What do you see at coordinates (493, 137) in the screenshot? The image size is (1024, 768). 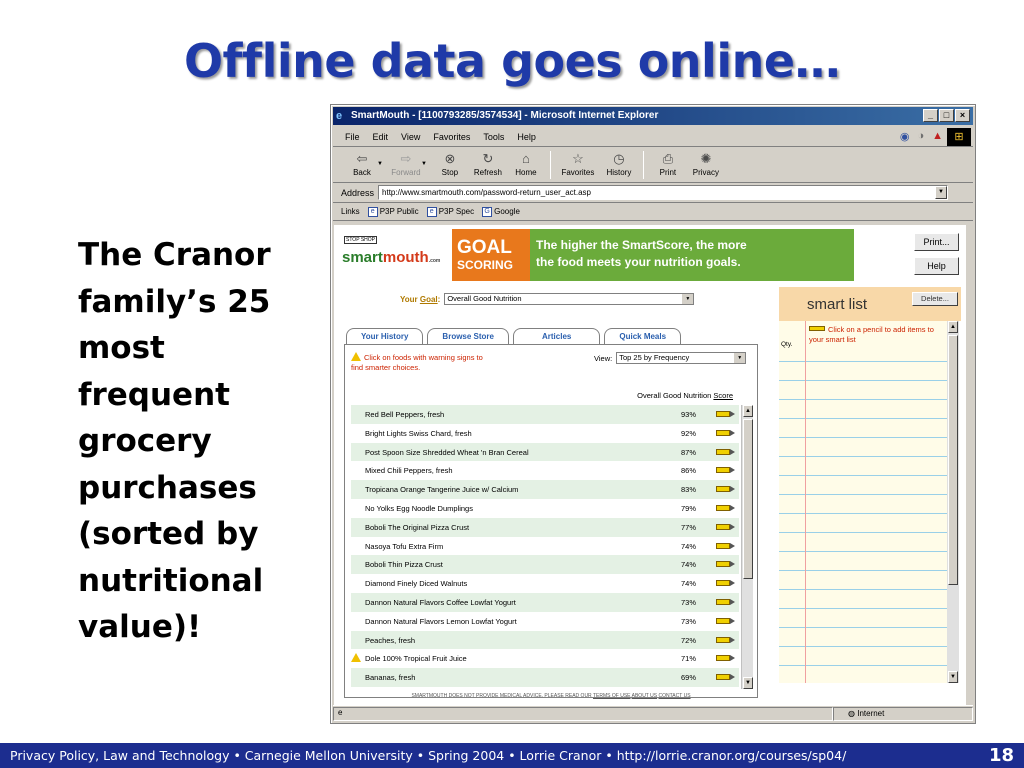 I see `menu-tools: Tools` at bounding box center [493, 137].